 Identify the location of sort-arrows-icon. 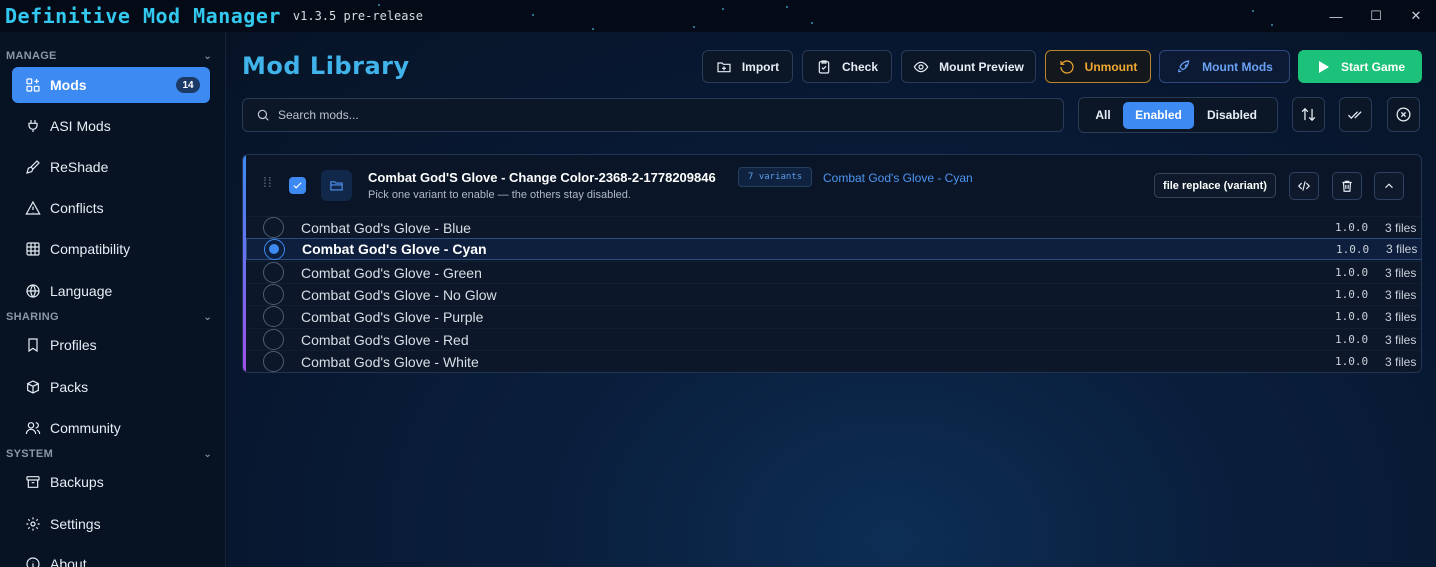
(1308, 114).